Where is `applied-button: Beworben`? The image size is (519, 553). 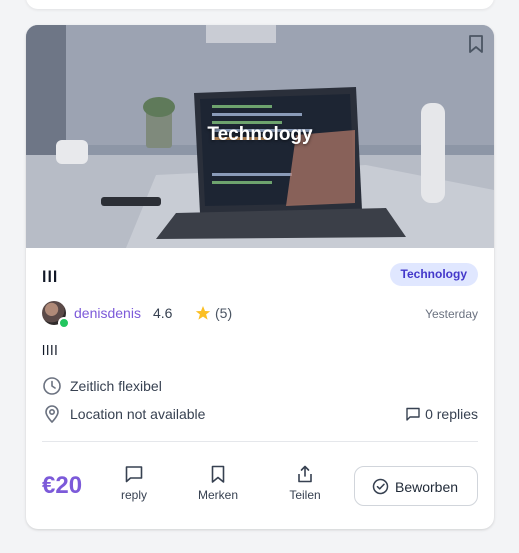 applied-button: Beworben is located at coordinates (416, 486).